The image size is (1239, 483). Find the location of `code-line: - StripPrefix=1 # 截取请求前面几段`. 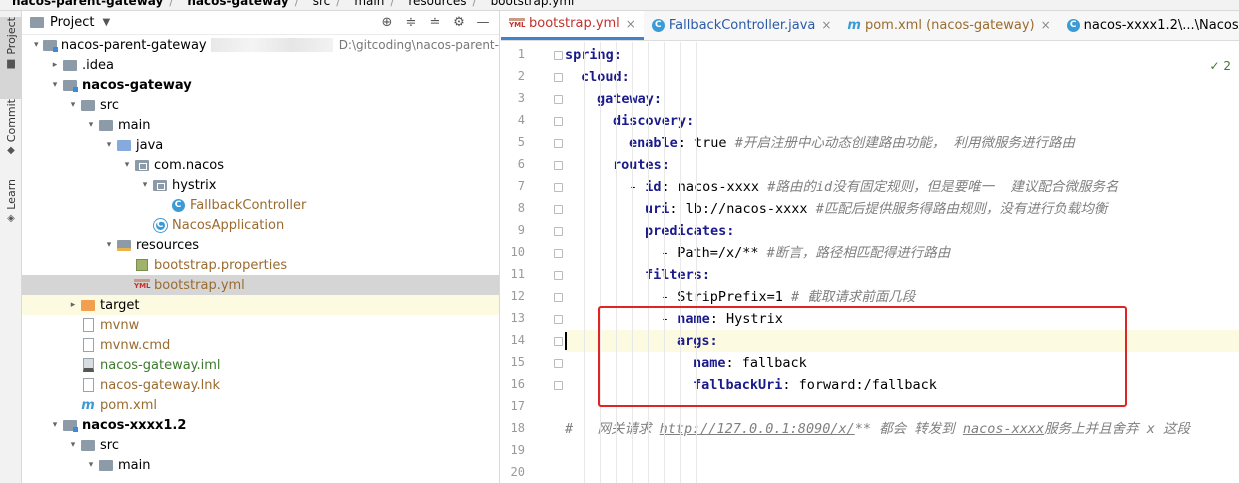

code-line: - StripPrefix=1 # 截取请求前面几段 is located at coordinates (902, 297).